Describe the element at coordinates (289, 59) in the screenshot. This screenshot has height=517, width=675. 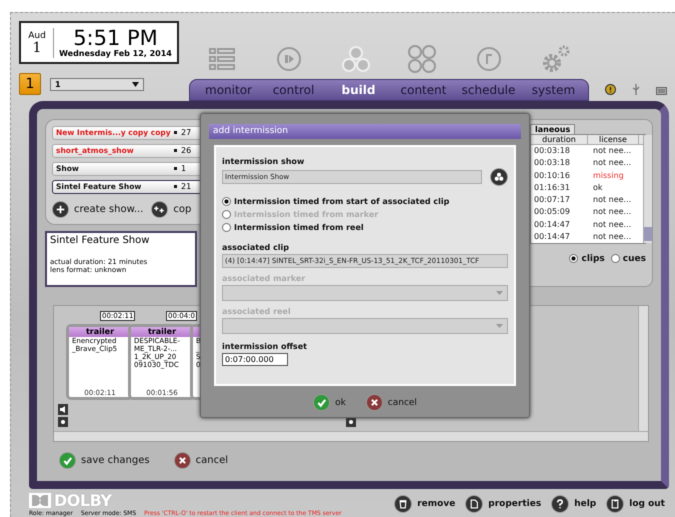
I see `play-icon` at that location.